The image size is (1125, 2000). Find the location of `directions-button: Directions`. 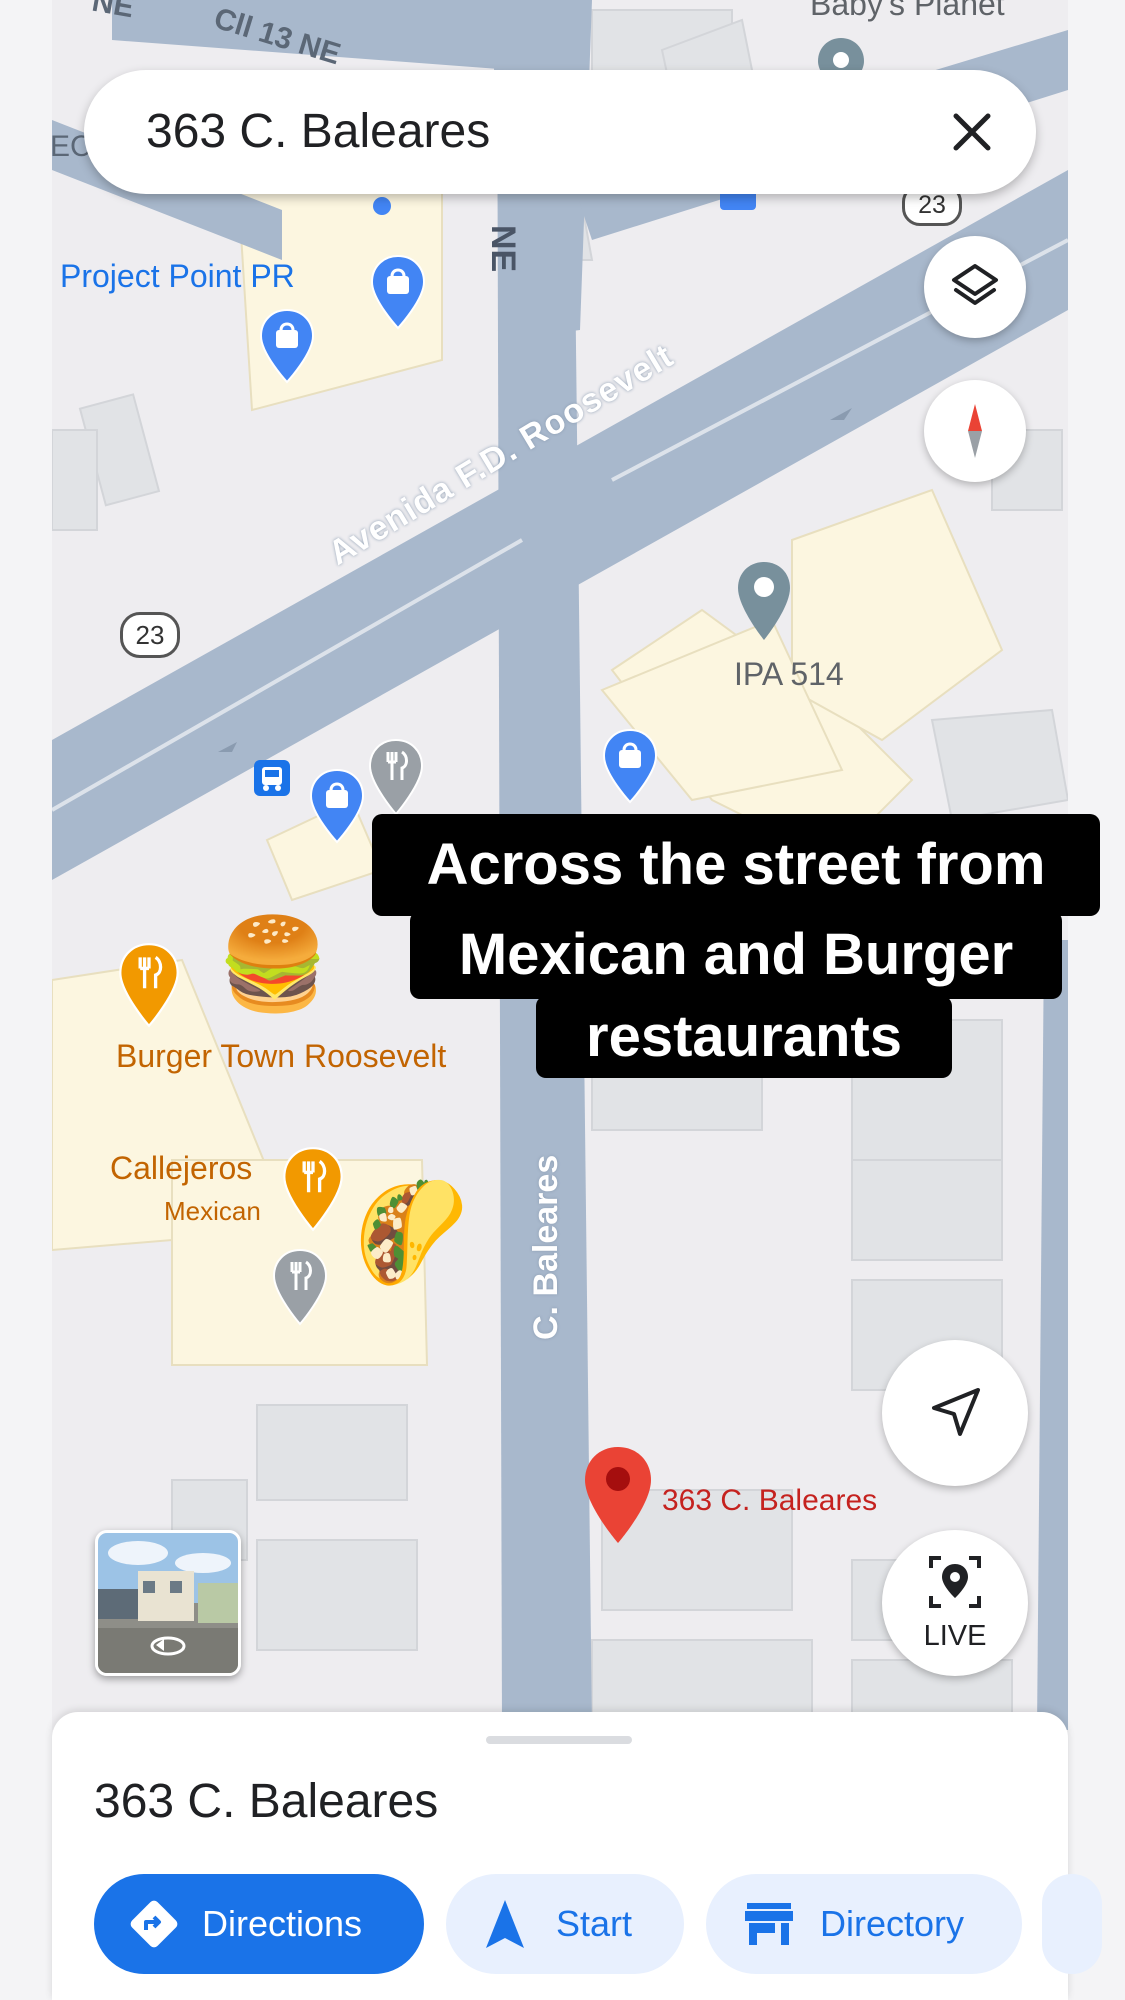

directions-button: Directions is located at coordinates (259, 1924).